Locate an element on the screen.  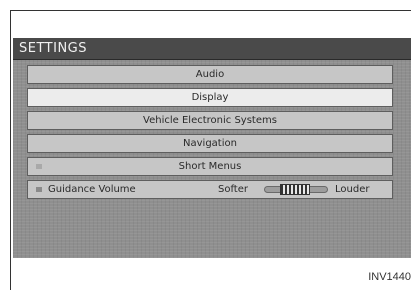
menu-item-label: Audio is located at coordinates (210, 74).